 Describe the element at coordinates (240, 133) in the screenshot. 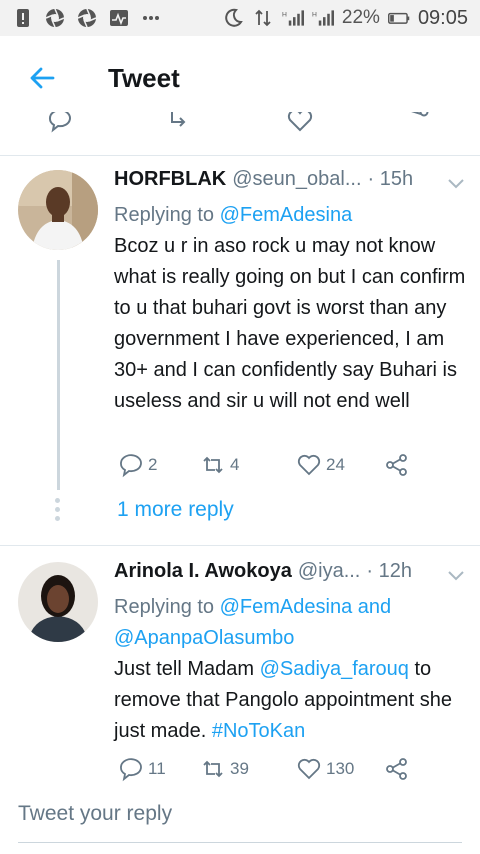

I see `previous-tweet-actions` at that location.